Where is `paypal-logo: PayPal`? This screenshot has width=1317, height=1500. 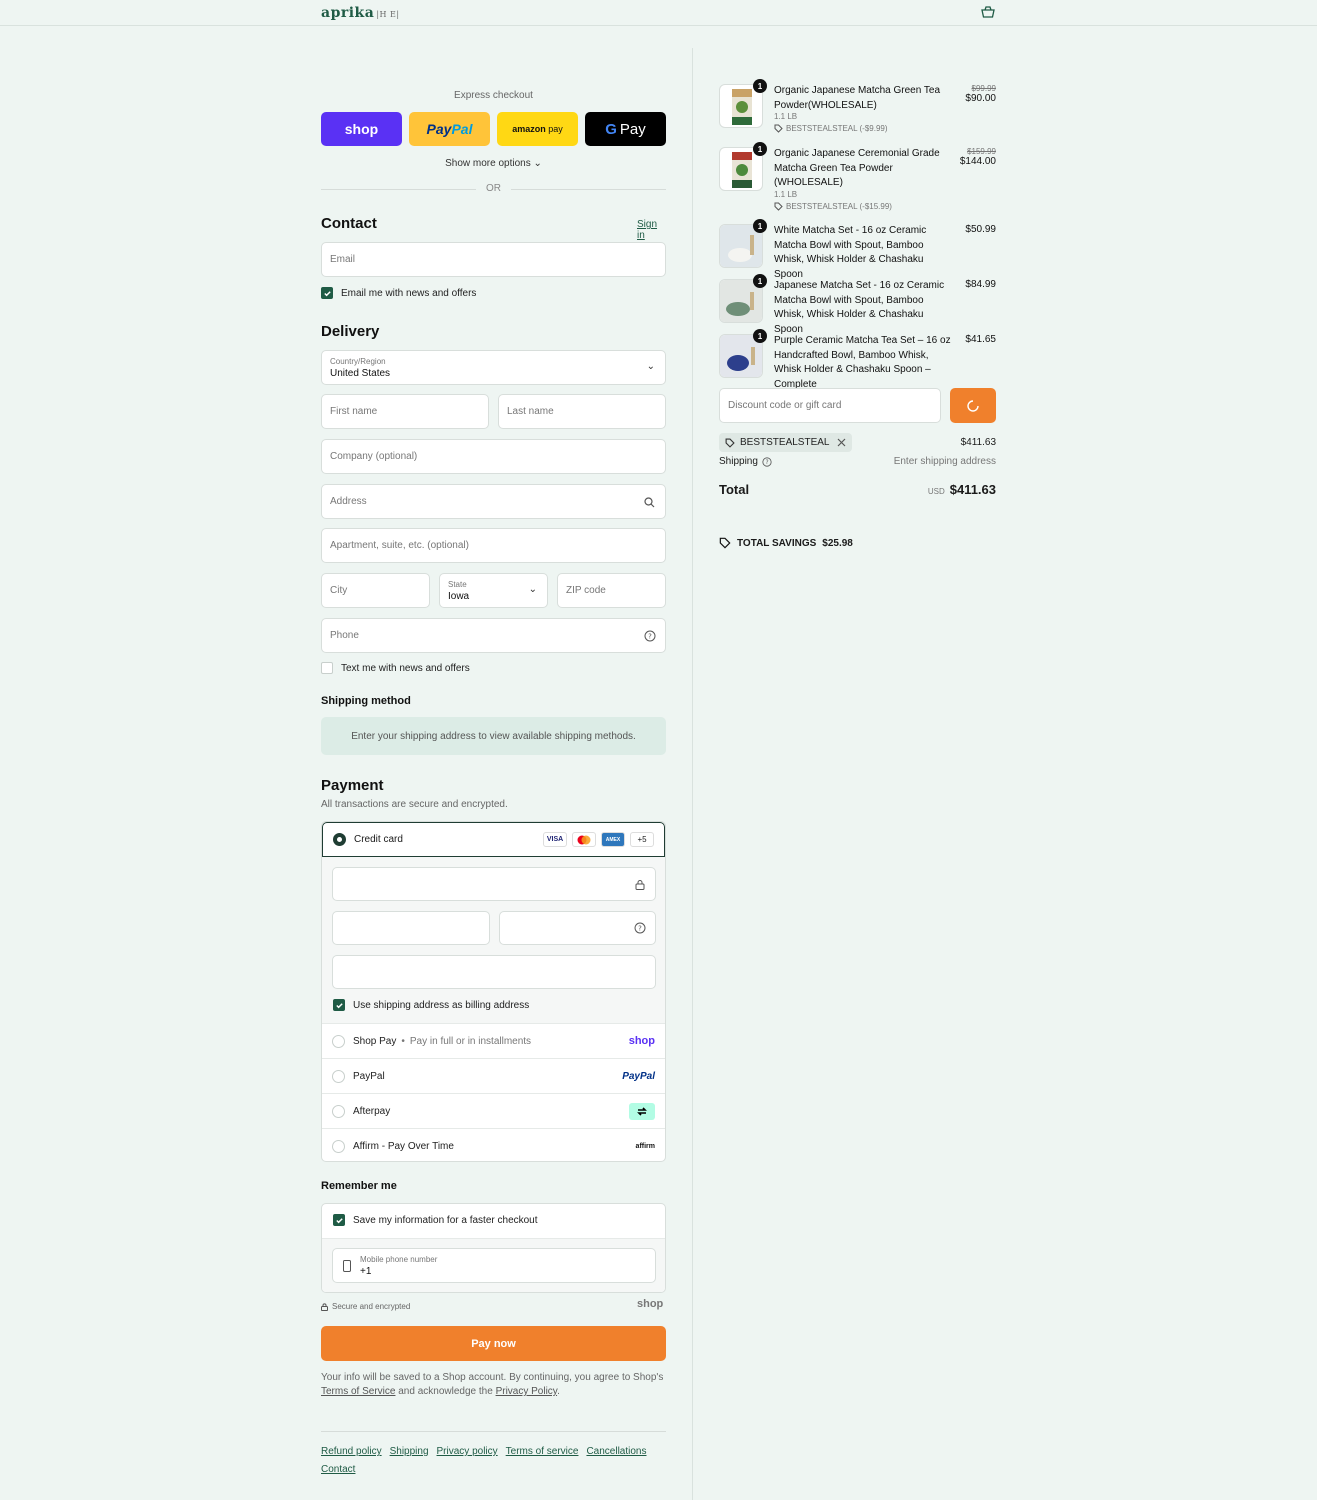 paypal-logo: PayPal is located at coordinates (638, 1076).